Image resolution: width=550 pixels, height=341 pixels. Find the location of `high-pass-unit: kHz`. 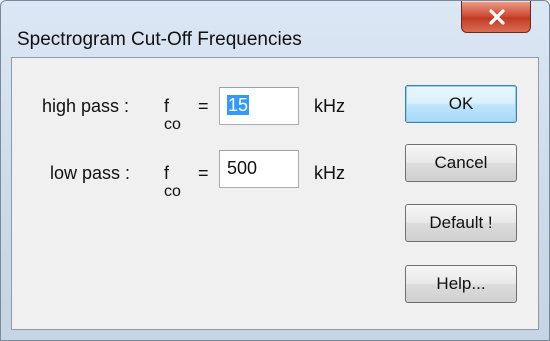

high-pass-unit: kHz is located at coordinates (329, 106).